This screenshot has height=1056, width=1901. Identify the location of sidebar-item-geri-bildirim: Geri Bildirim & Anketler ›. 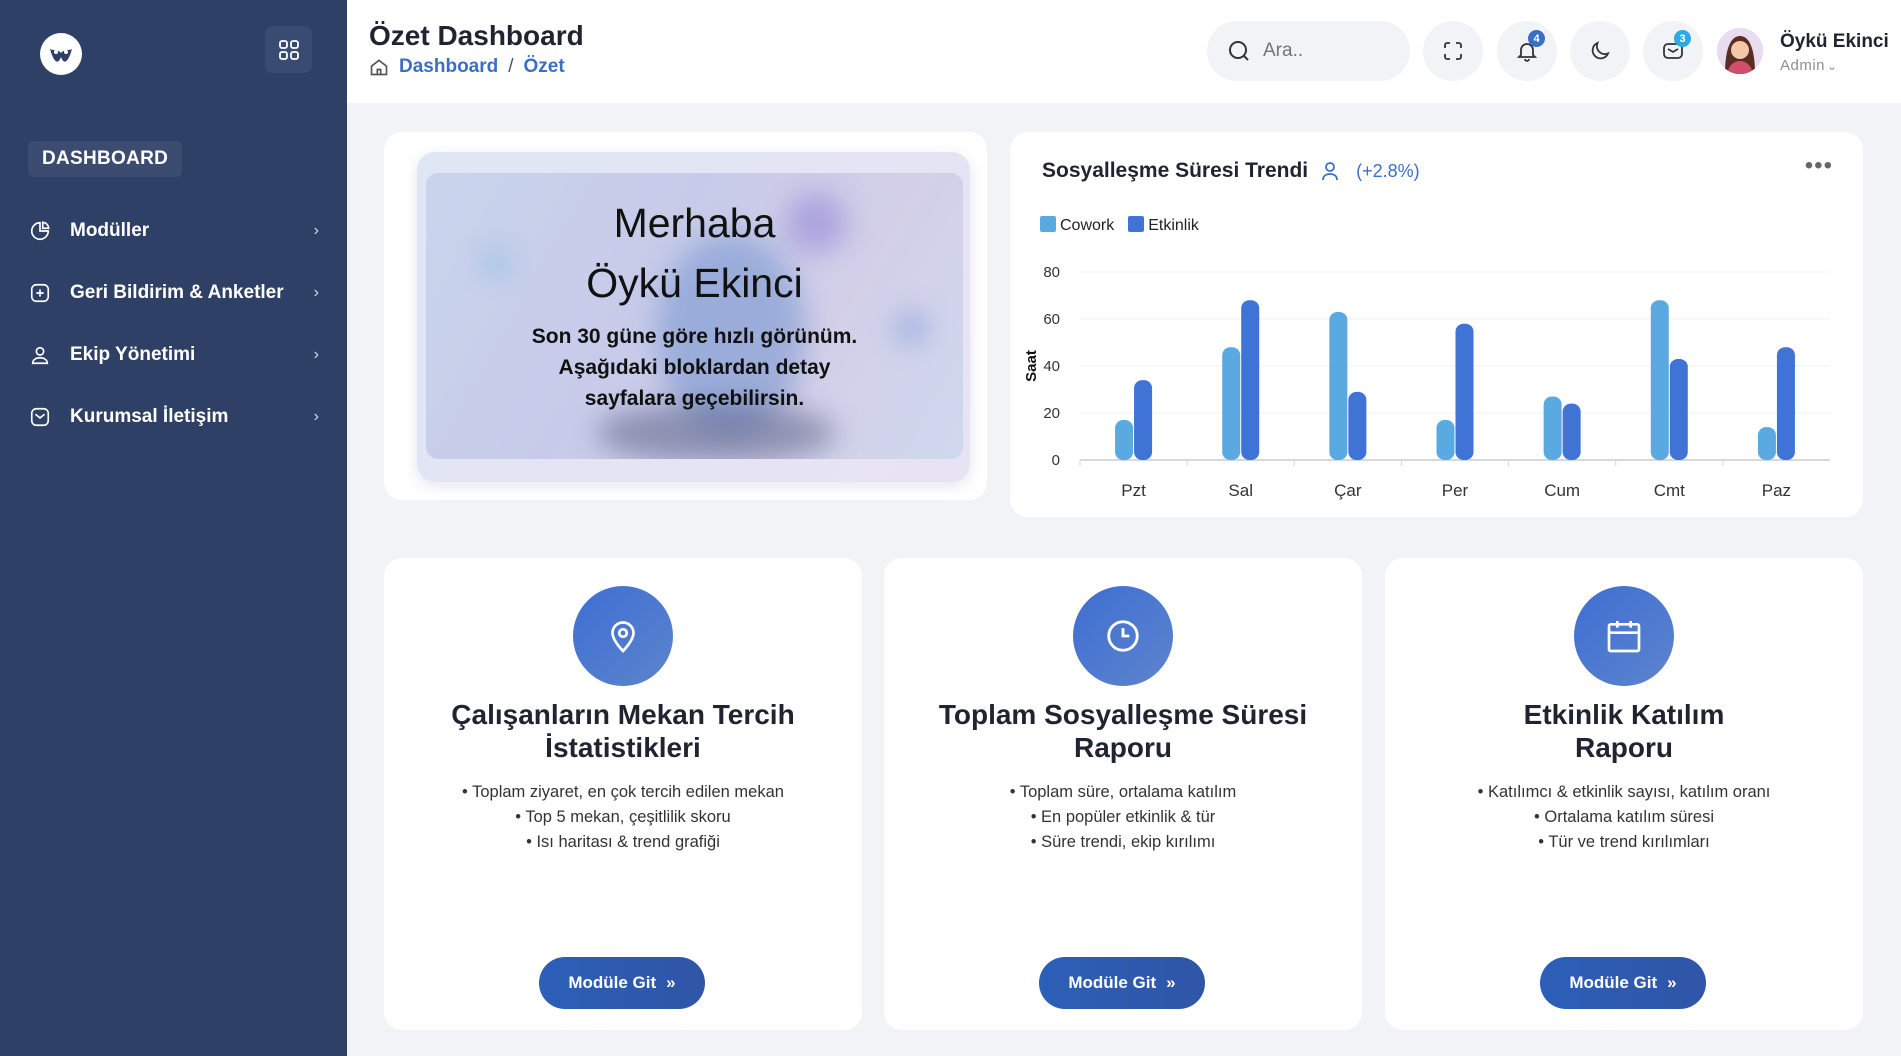
(173, 293).